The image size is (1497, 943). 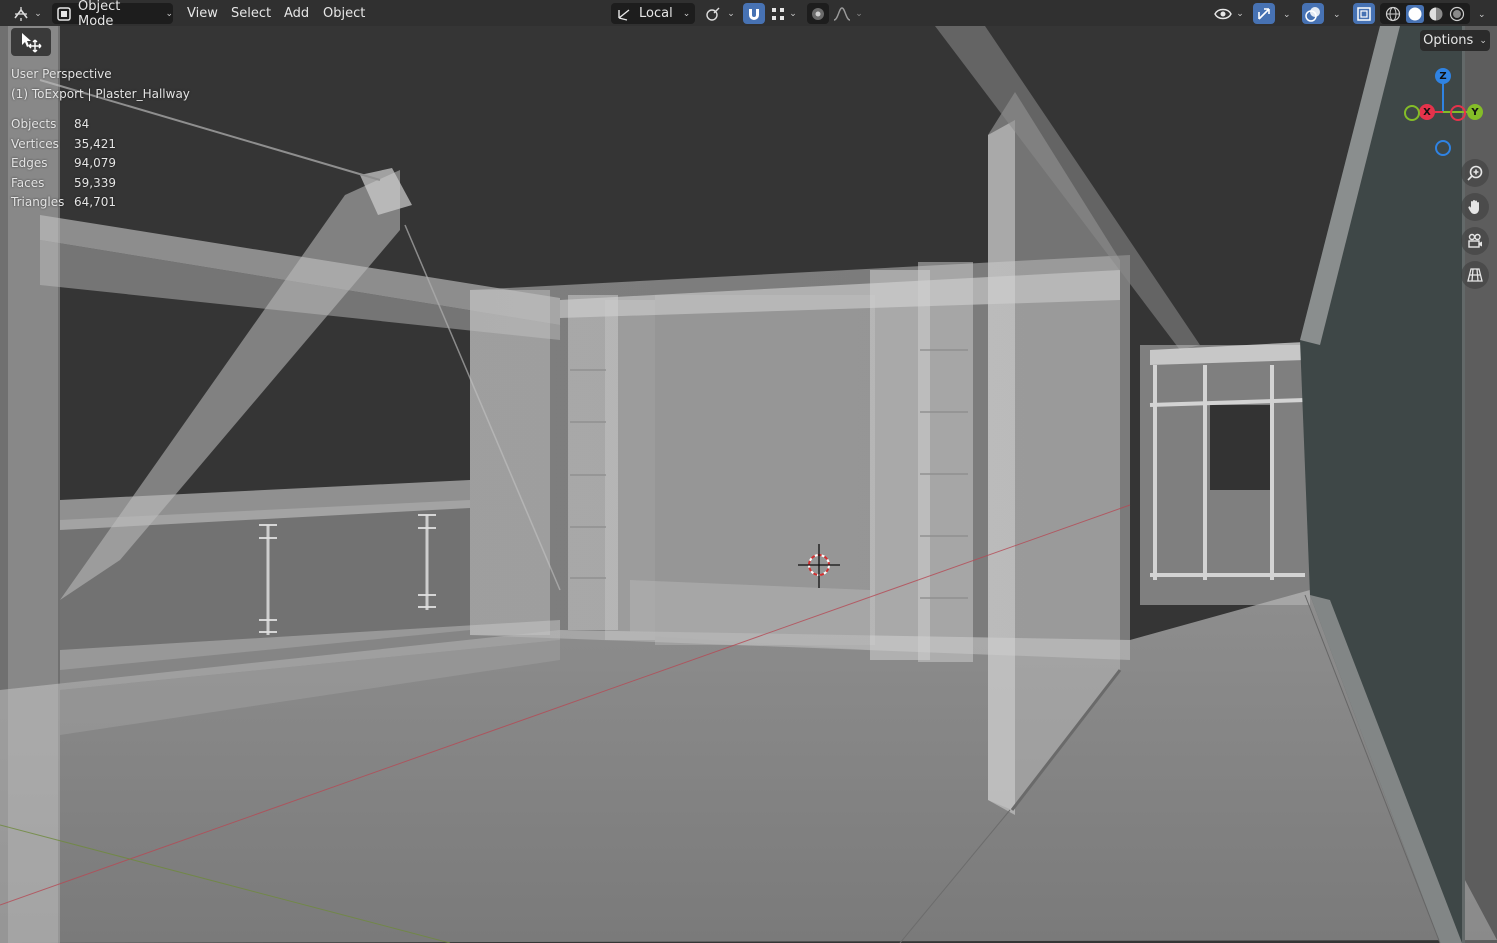 I want to click on overlay-toggle, so click(x=1313, y=13).